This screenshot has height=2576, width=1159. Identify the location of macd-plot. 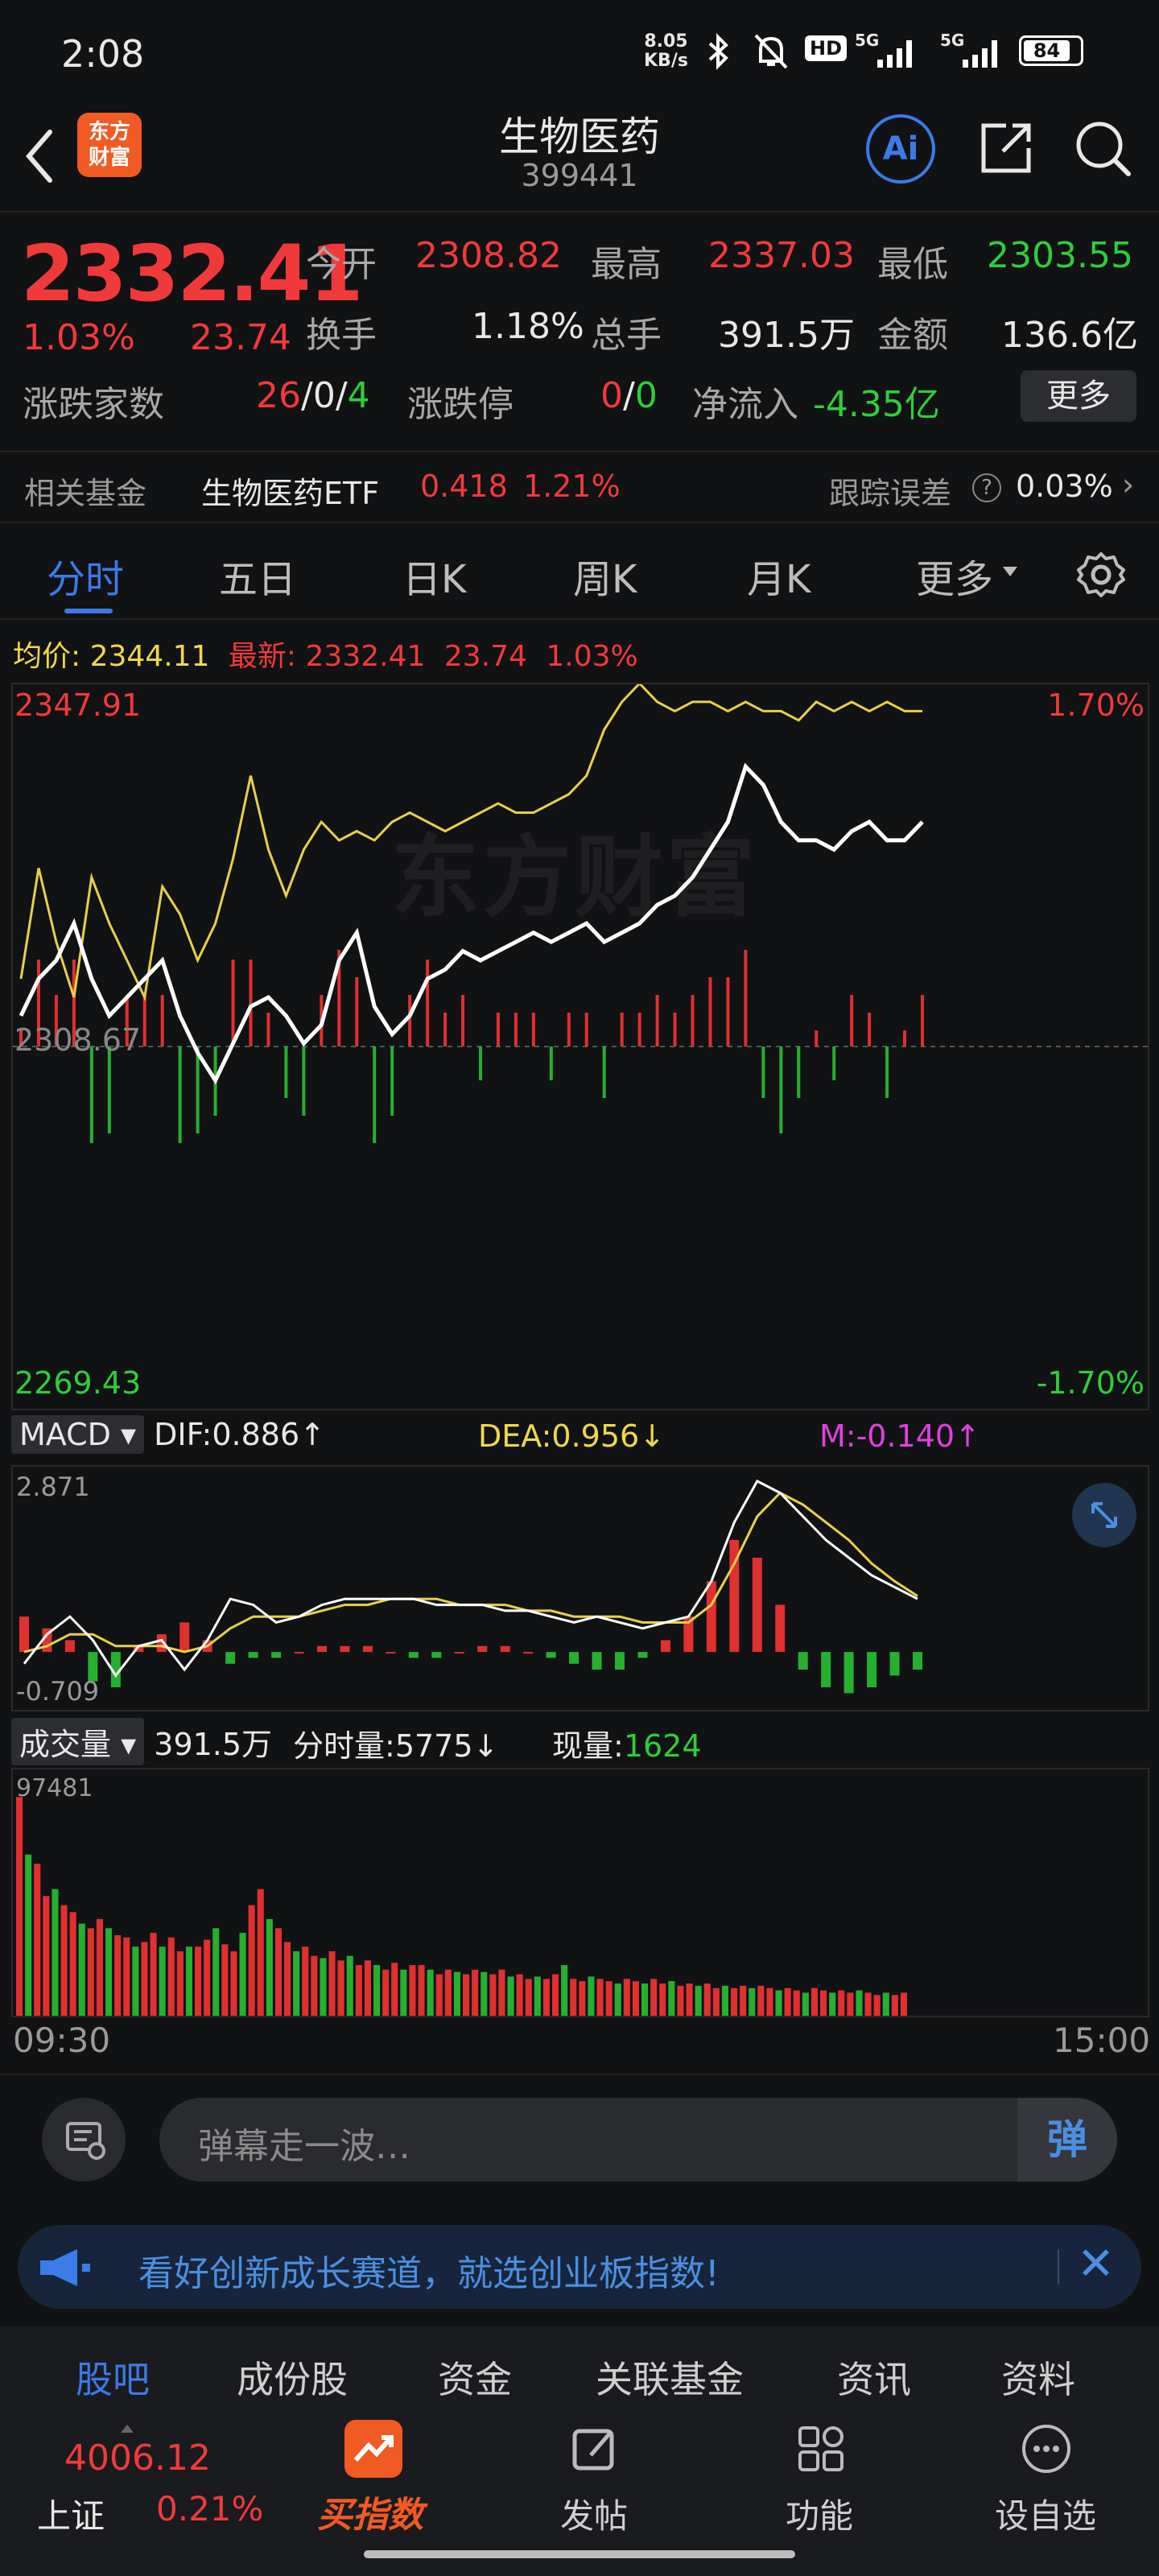
(470, 1586).